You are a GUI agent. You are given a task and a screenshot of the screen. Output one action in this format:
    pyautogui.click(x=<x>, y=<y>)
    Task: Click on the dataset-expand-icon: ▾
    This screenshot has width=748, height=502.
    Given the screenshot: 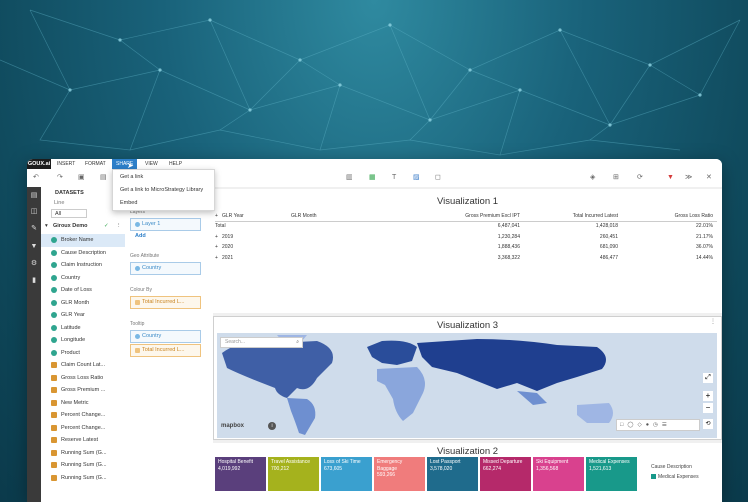 What is the action you would take?
    pyautogui.click(x=46, y=226)
    